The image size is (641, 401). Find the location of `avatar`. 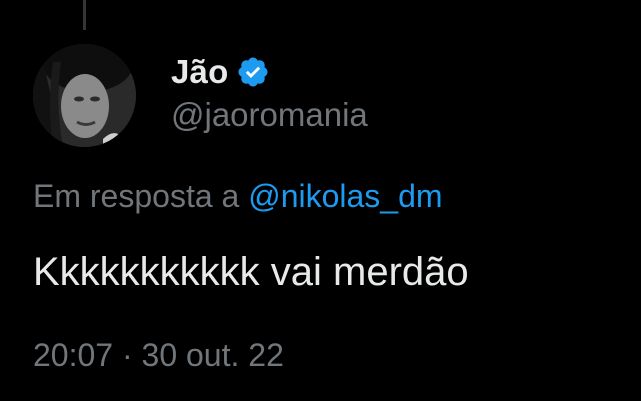

avatar is located at coordinates (84, 95).